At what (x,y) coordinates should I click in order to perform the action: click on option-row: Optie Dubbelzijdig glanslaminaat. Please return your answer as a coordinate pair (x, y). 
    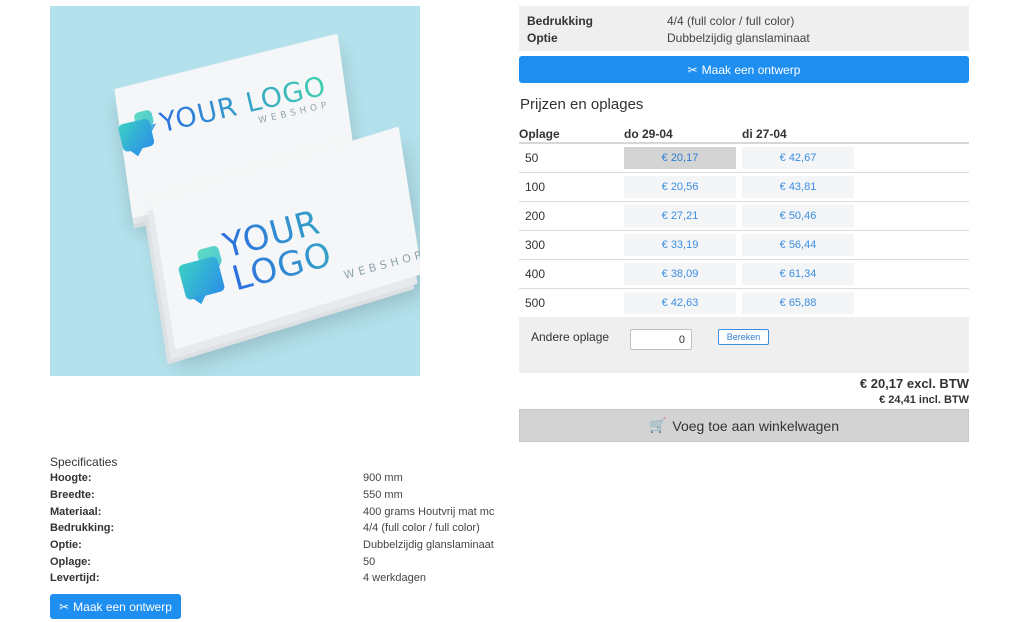
    Looking at the image, I should click on (744, 37).